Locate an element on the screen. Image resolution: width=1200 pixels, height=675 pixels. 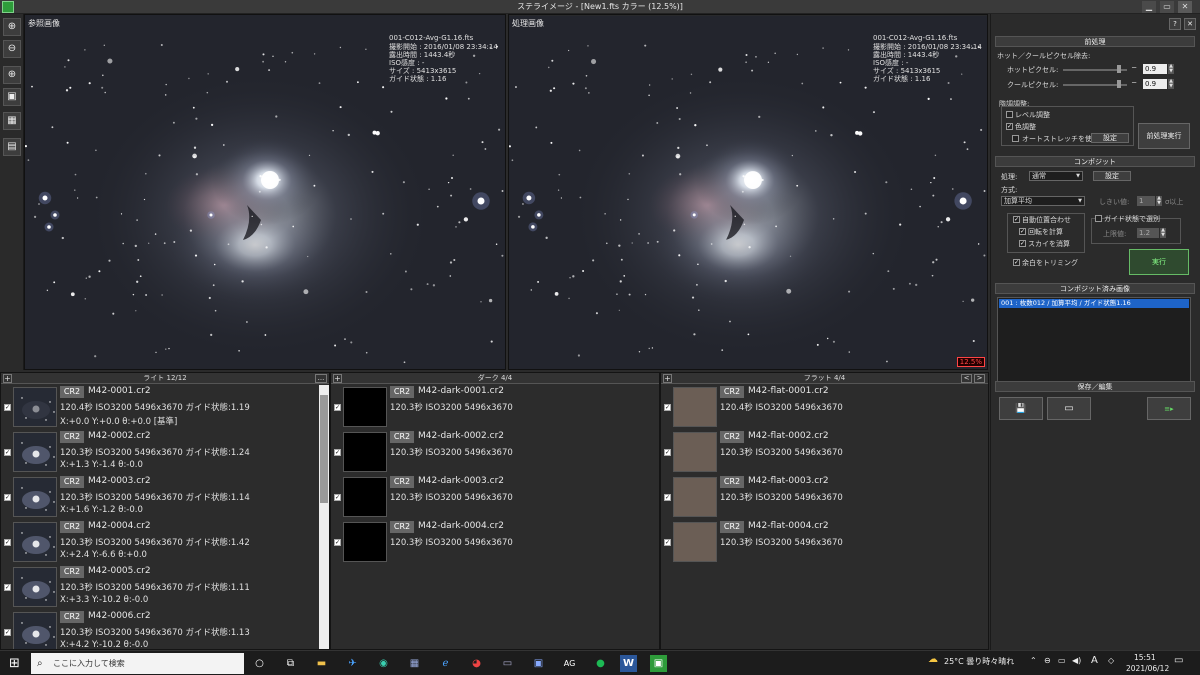
format-badge: CR2 is located at coordinates (72, 392).